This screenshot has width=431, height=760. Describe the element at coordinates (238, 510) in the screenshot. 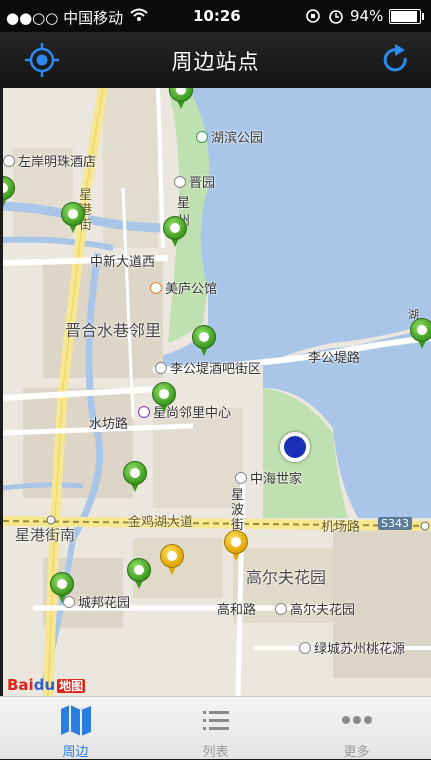

I see `map-label-xingbo-street: 星波街` at that location.